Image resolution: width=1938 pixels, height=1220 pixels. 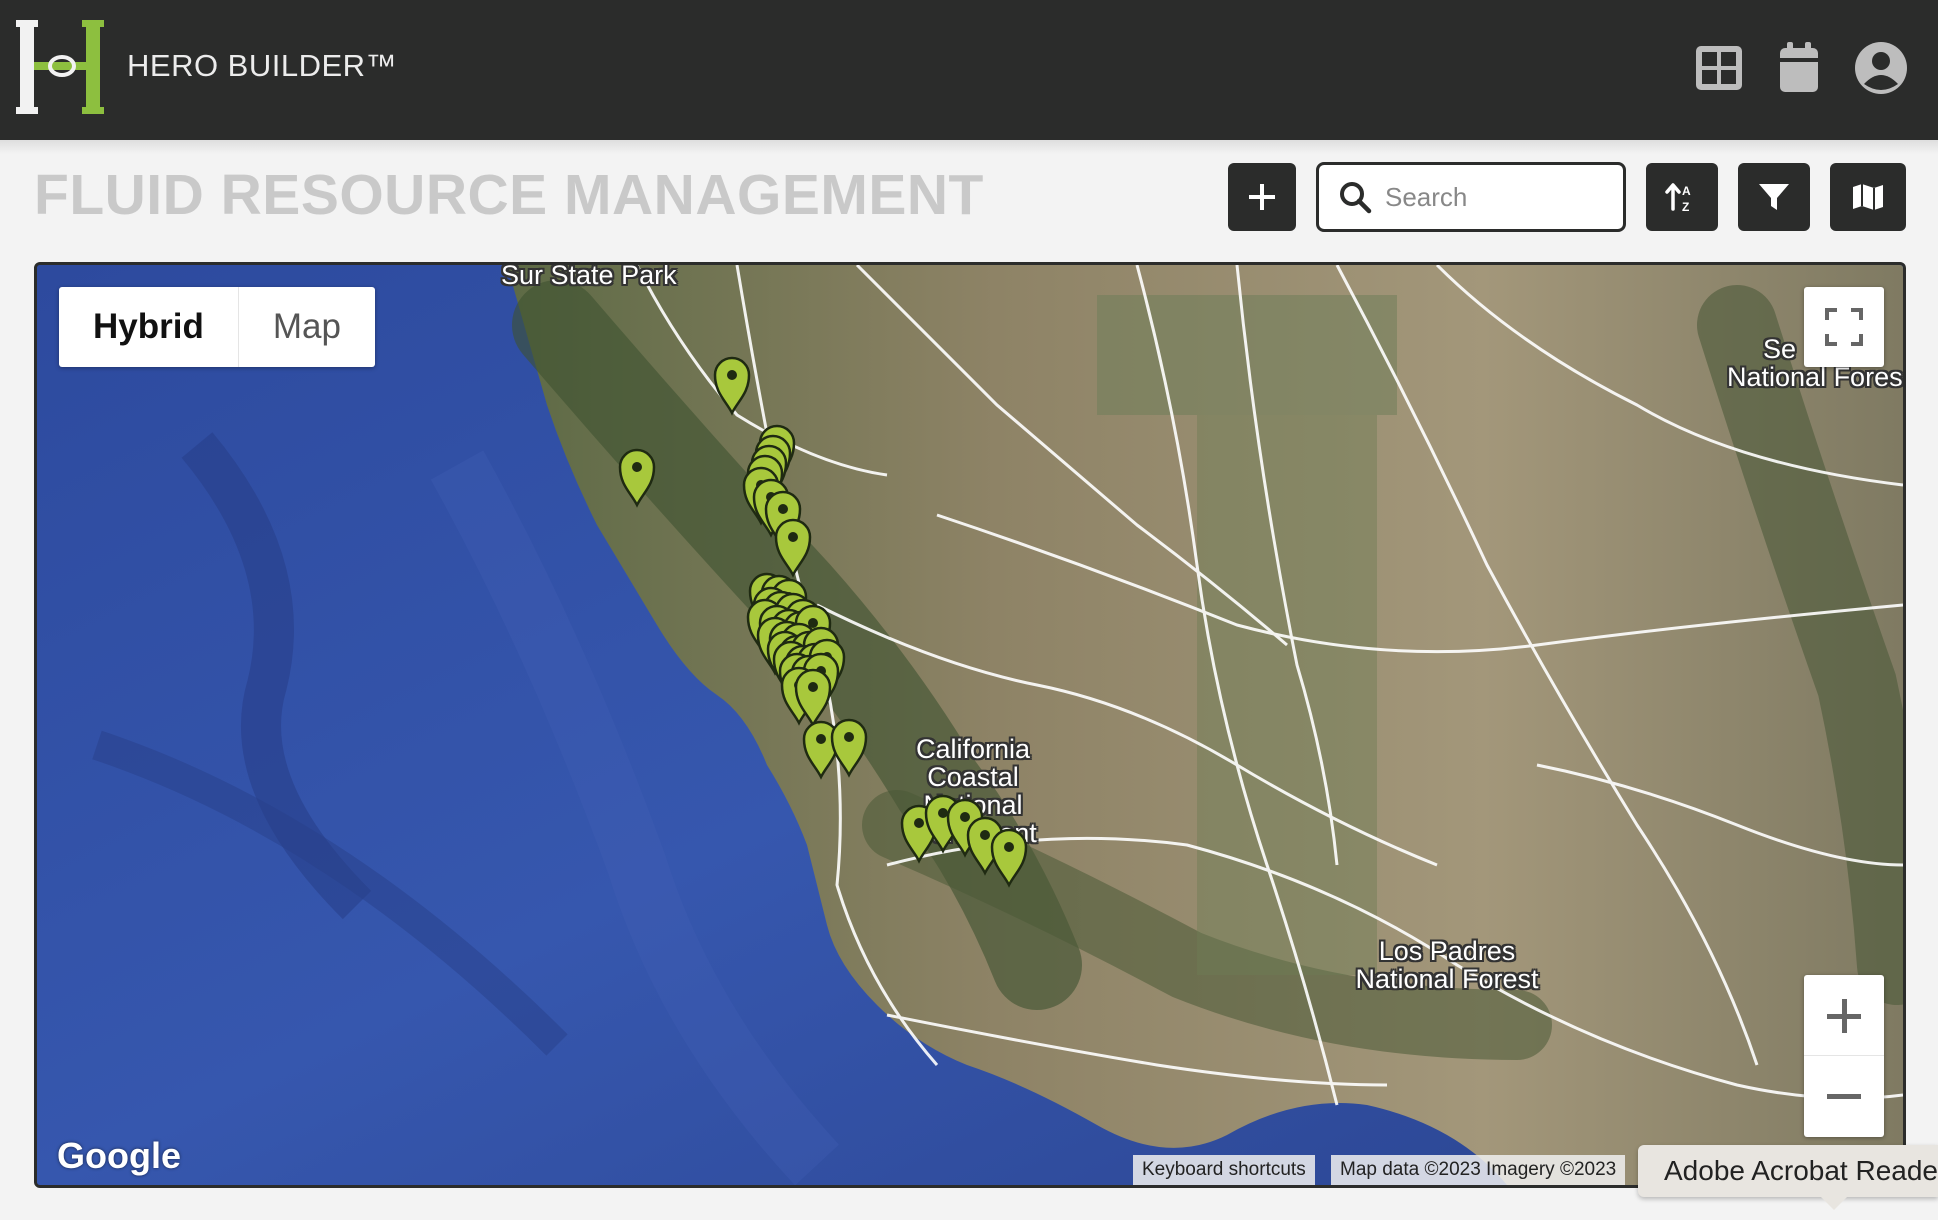 I want to click on page-title: FLUID RESOURCE MANAGEMENT, so click(x=509, y=195).